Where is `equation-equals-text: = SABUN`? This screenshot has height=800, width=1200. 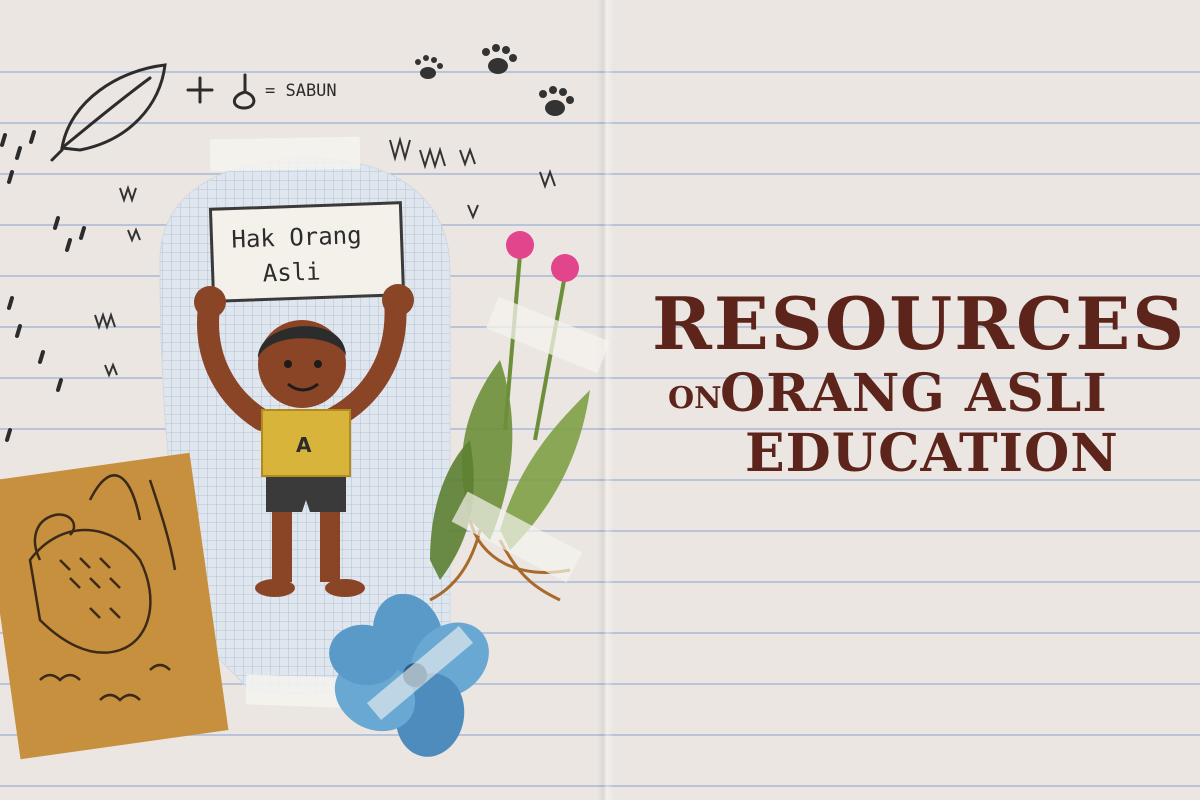
equation-equals-text: = SABUN is located at coordinates (301, 91).